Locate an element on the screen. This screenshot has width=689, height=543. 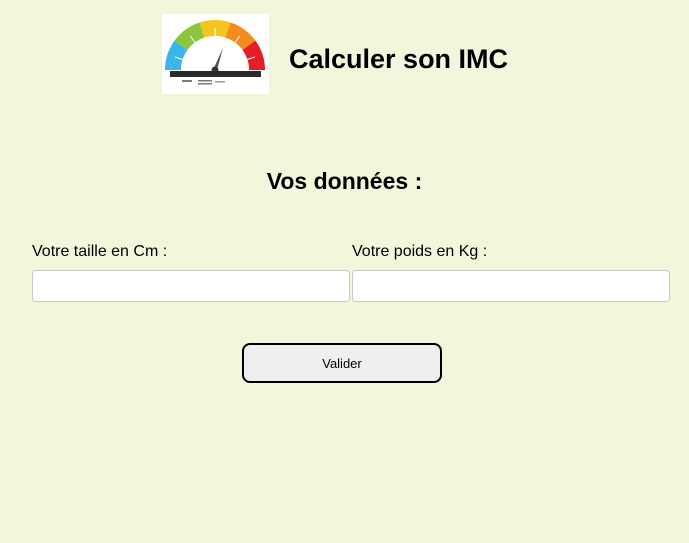
height-label: Votre taille en Cm : is located at coordinates (100, 251).